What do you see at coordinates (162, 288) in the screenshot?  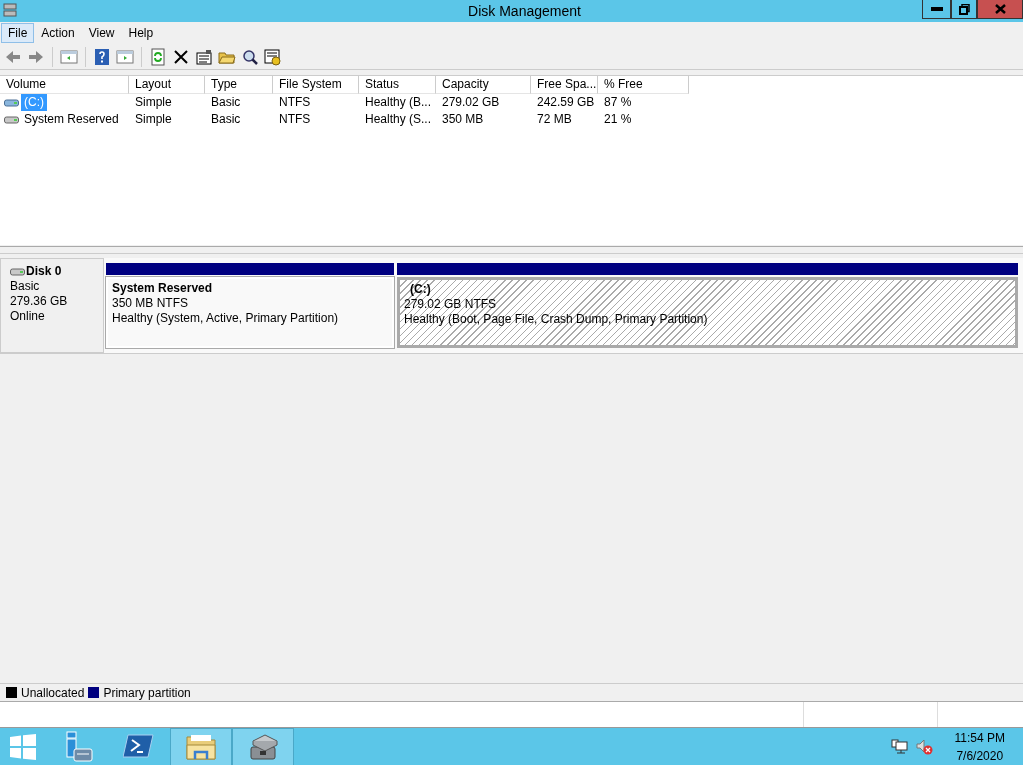 I see `partition-name: System Reserved` at bounding box center [162, 288].